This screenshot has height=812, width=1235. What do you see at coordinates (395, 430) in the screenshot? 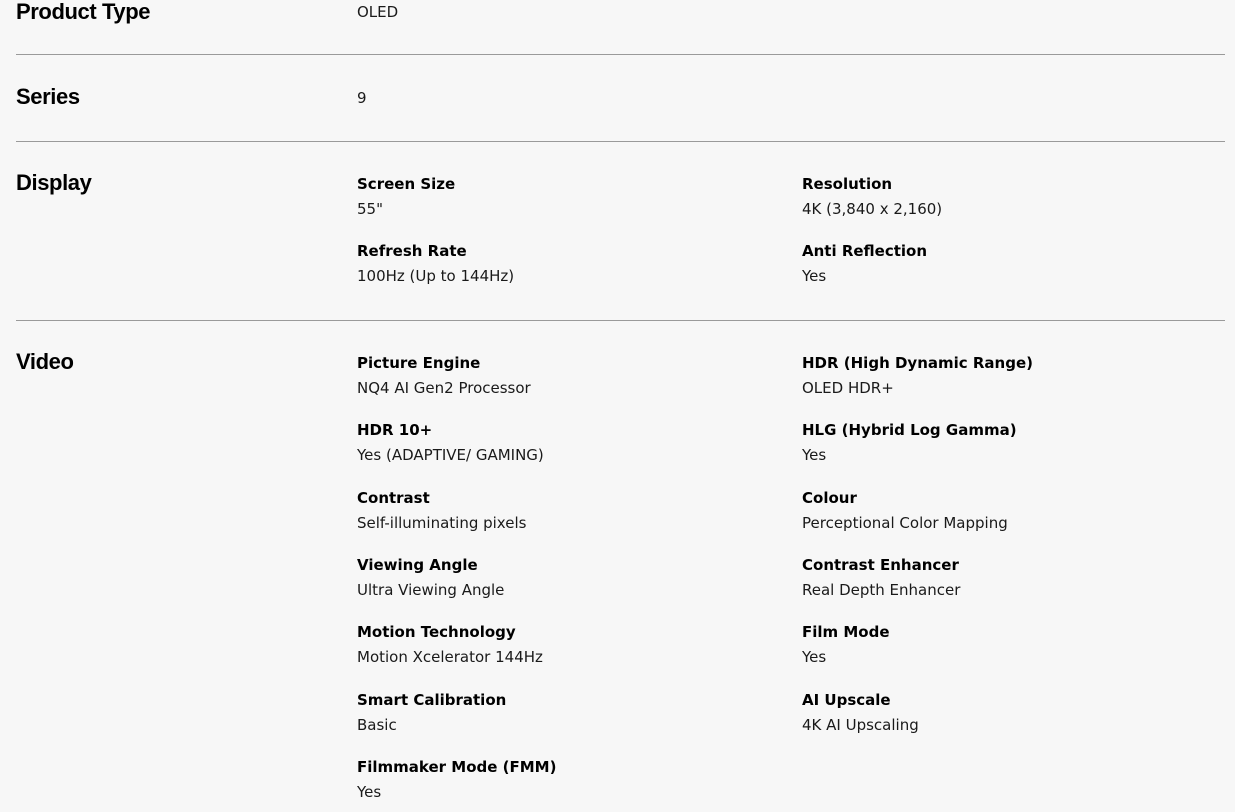
I see `spec-label: HDR 10+` at bounding box center [395, 430].